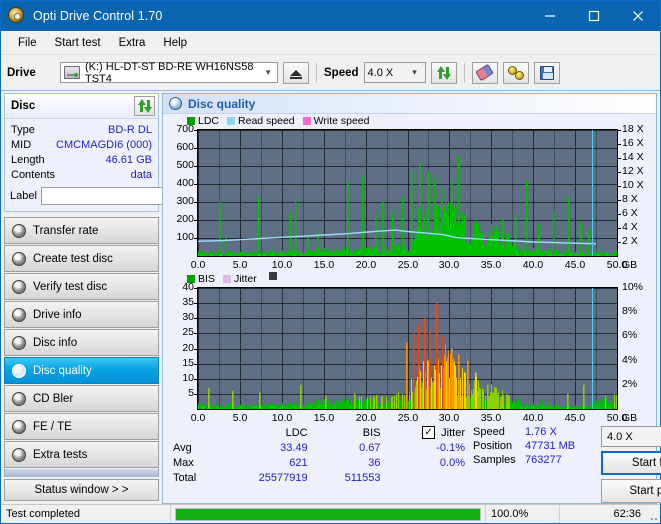  Describe the element at coordinates (328, 514) in the screenshot. I see `progress-track` at that location.